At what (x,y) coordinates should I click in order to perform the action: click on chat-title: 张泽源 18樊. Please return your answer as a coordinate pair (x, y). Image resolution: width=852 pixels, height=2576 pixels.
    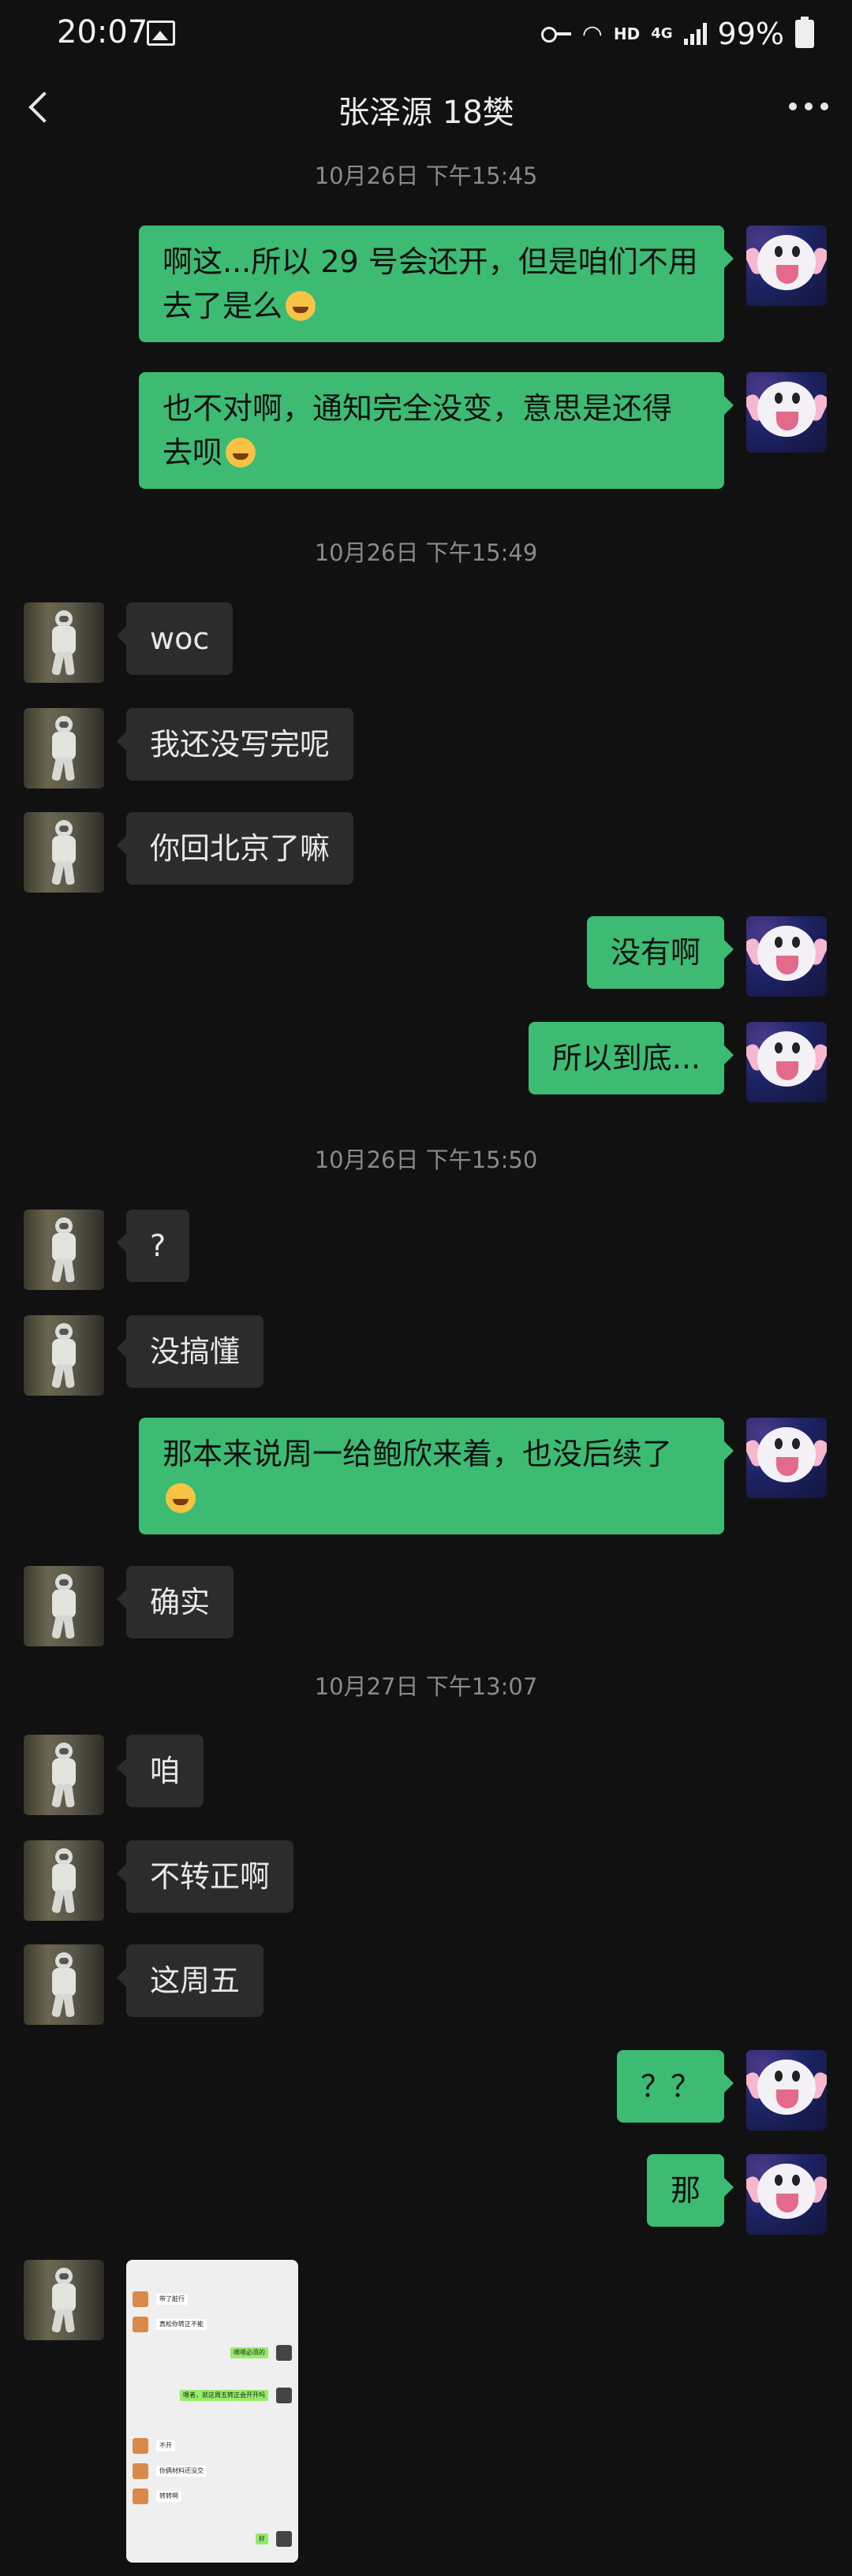
    Looking at the image, I should click on (426, 113).